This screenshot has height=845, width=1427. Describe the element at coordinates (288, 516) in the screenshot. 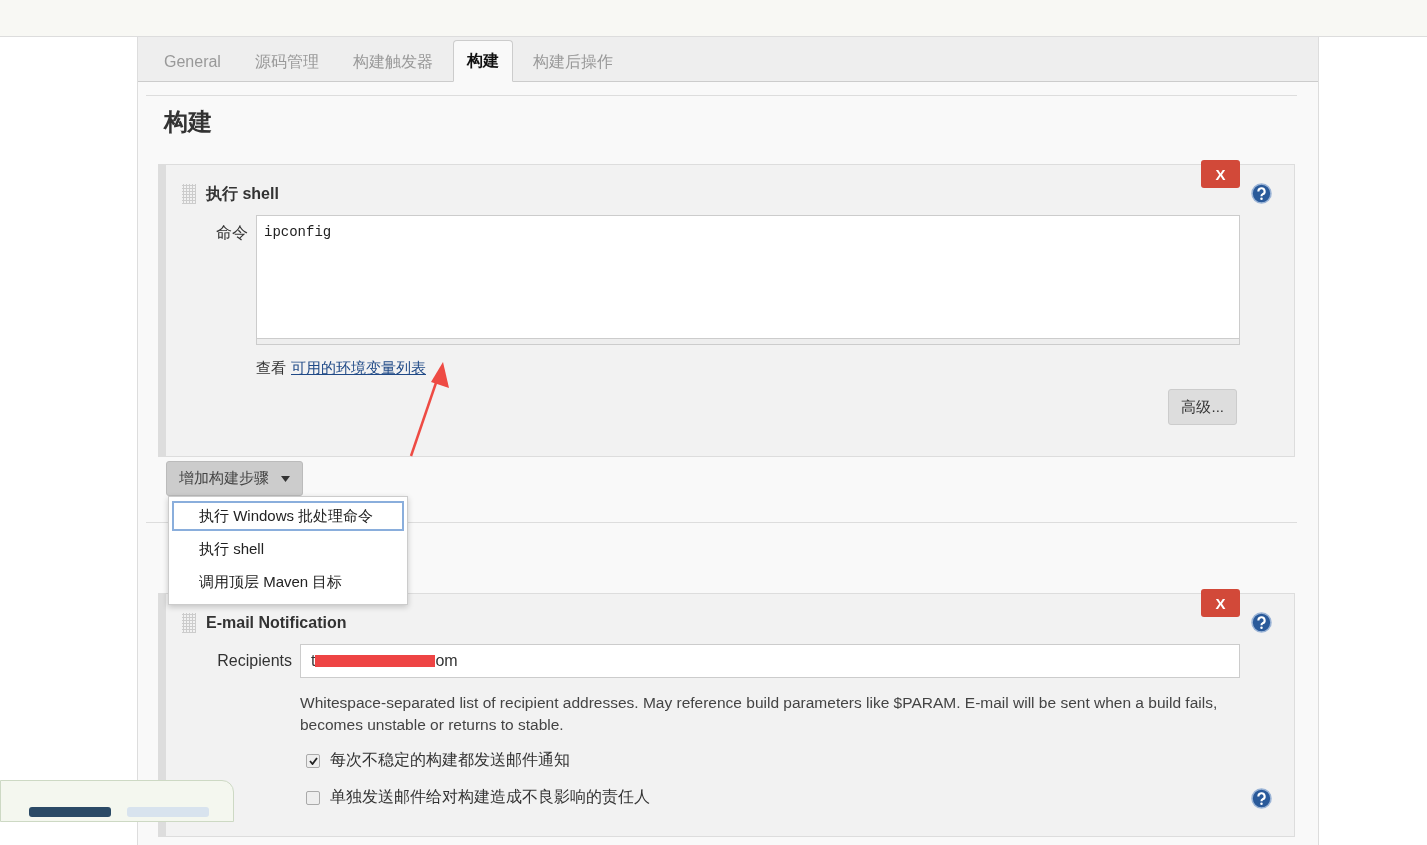

I see `menu-item: 执行 Windows 批处理命令` at that location.